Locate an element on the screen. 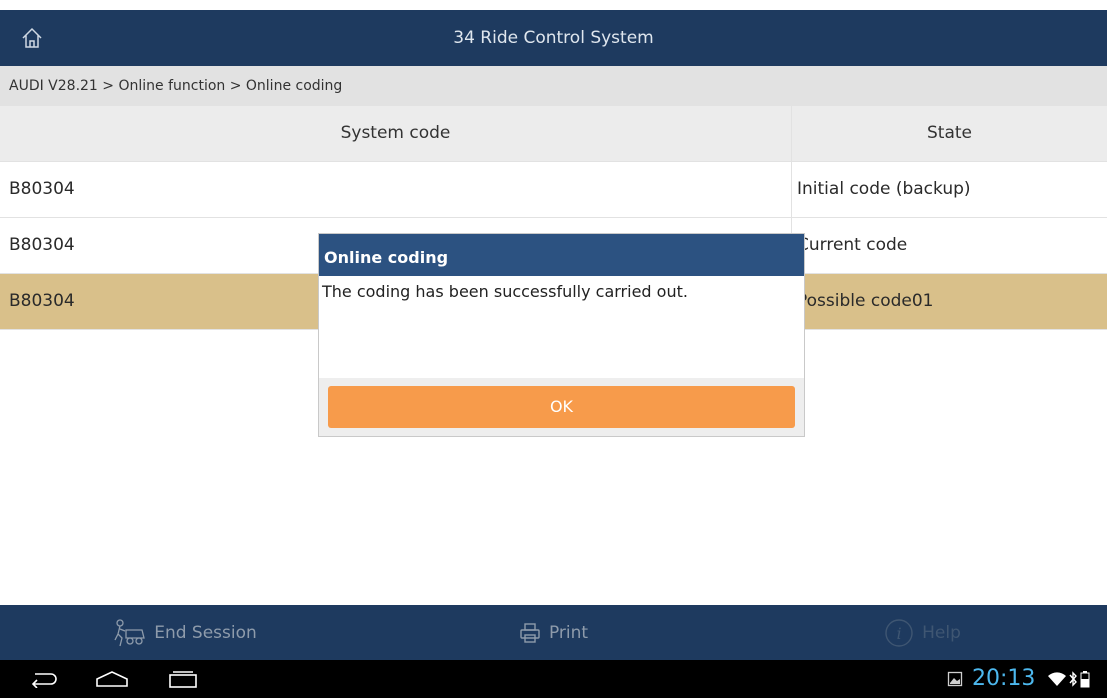 Image resolution: width=1107 pixels, height=698 pixels. recent-apps-icon is located at coordinates (183, 679).